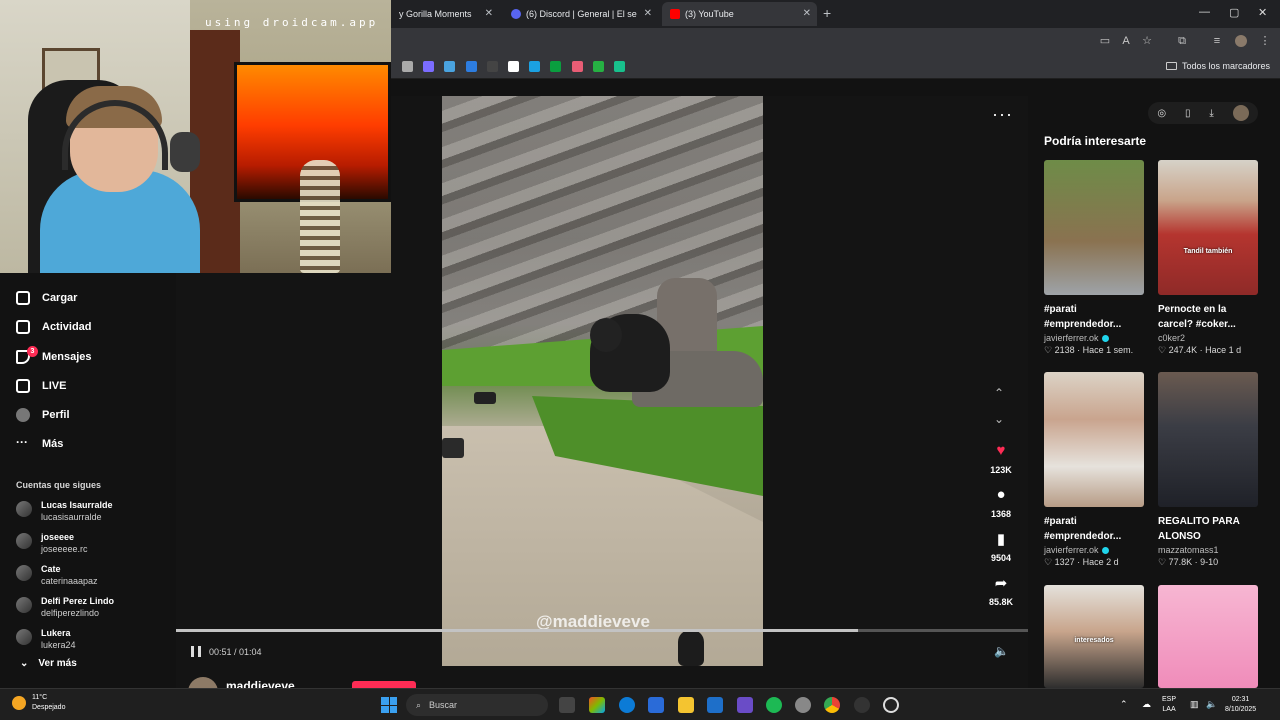  What do you see at coordinates (64, 511) in the screenshot?
I see `account-item: Lucas Isaurralde lucasisaurralde` at bounding box center [64, 511].